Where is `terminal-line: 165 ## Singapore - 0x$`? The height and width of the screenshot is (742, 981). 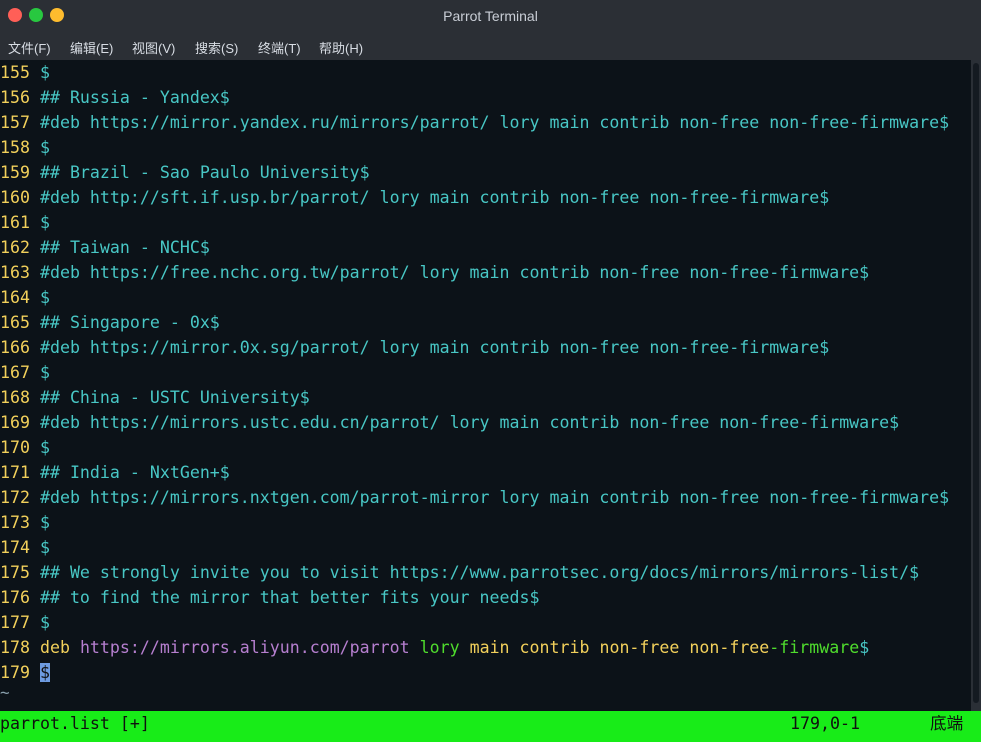 terminal-line: 165 ## Singapore - 0x$ is located at coordinates (110, 322).